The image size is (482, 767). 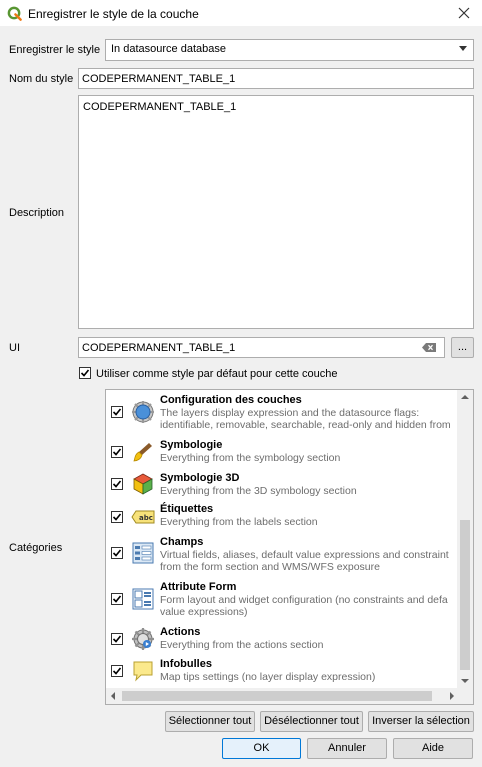 What do you see at coordinates (465, 397) in the screenshot?
I see `scroll-up-icon` at bounding box center [465, 397].